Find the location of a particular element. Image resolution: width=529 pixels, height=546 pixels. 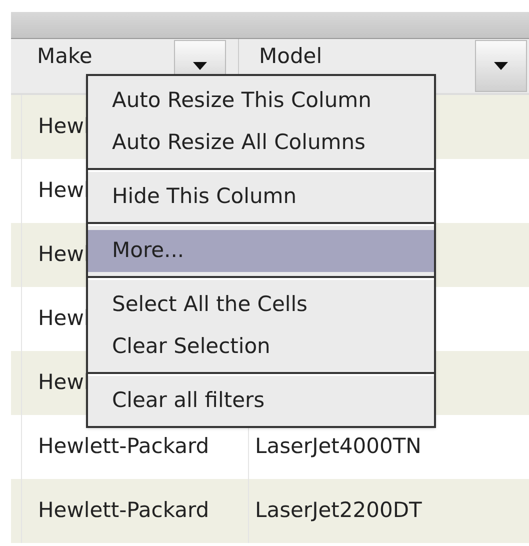

menu-item: Auto Resize All Columns is located at coordinates (261, 143).